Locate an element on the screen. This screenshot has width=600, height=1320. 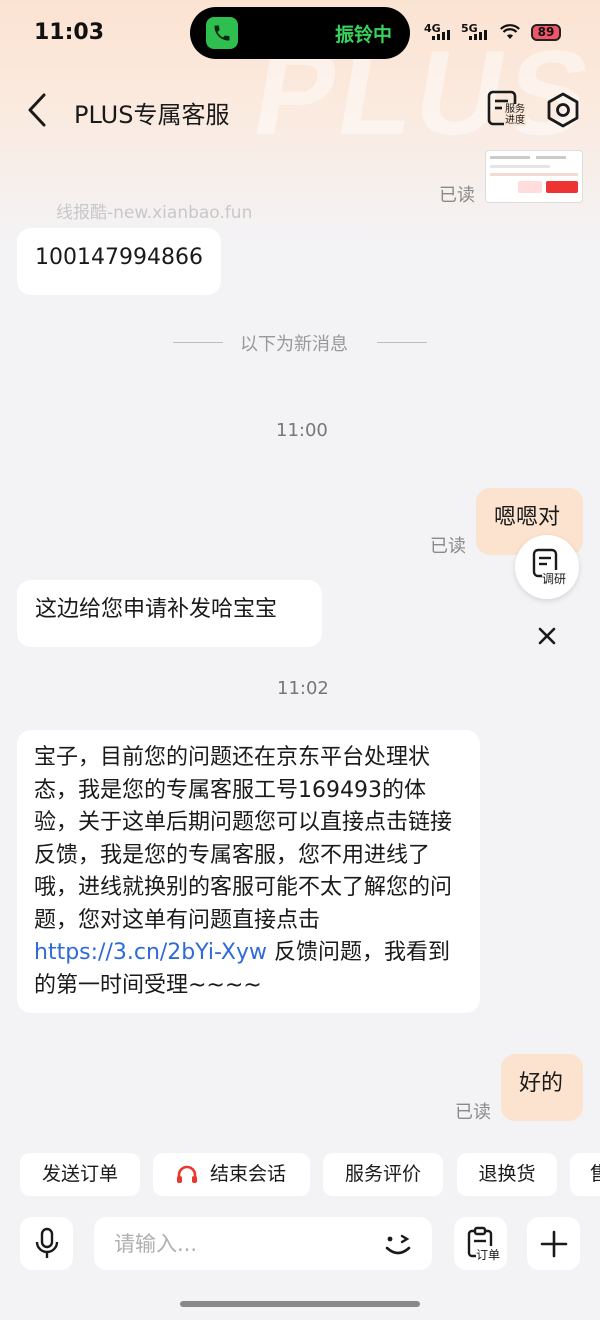
message-input is located at coordinates (239, 1244).